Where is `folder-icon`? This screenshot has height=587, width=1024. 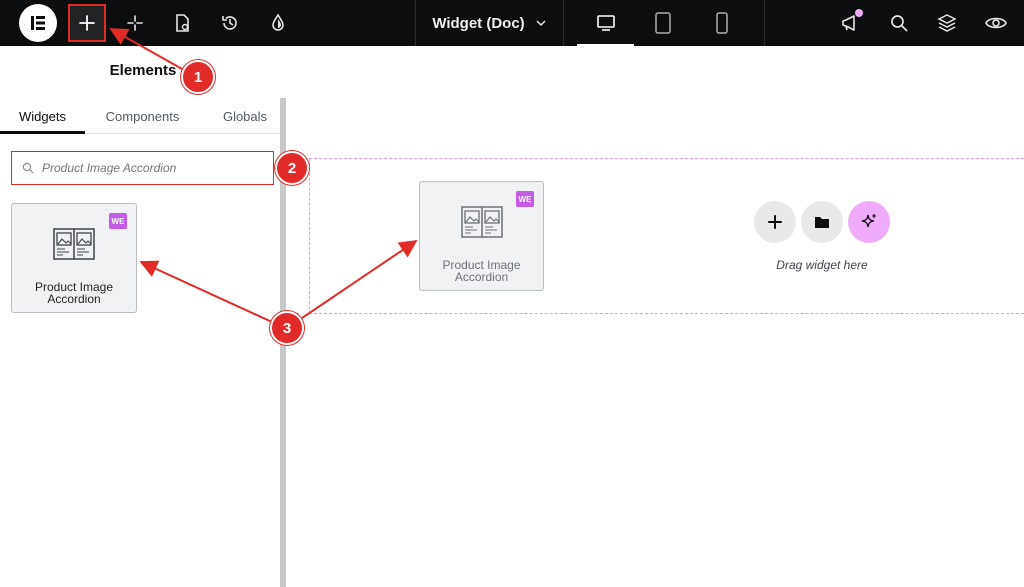 folder-icon is located at coordinates (822, 222).